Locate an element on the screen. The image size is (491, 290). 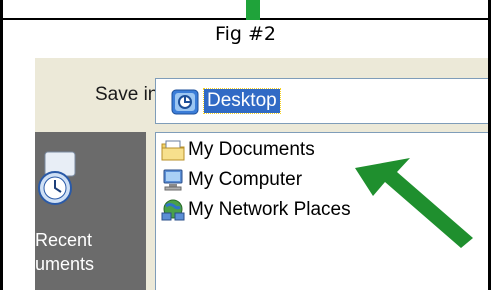
list-item-my-computer: My Computer is located at coordinates (231, 180).